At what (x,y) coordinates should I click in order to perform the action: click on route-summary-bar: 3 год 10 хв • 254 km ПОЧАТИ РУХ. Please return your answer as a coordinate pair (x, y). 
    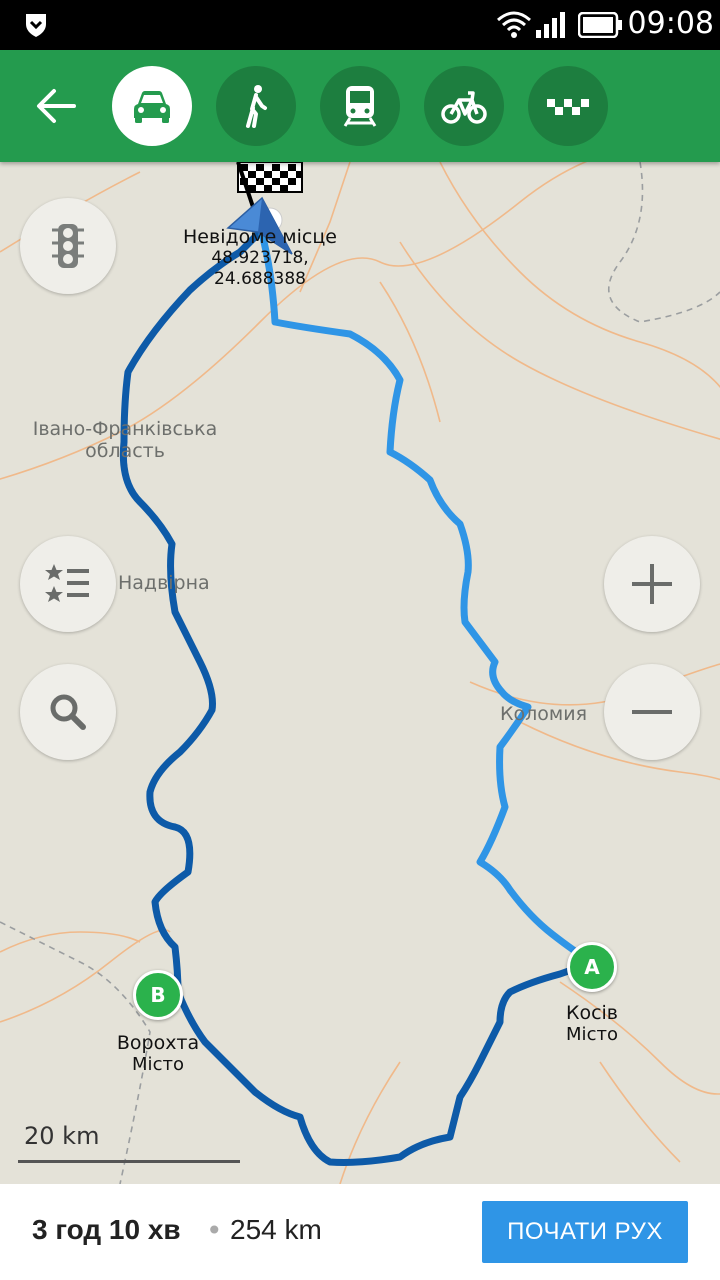
    Looking at the image, I should click on (360, 1232).